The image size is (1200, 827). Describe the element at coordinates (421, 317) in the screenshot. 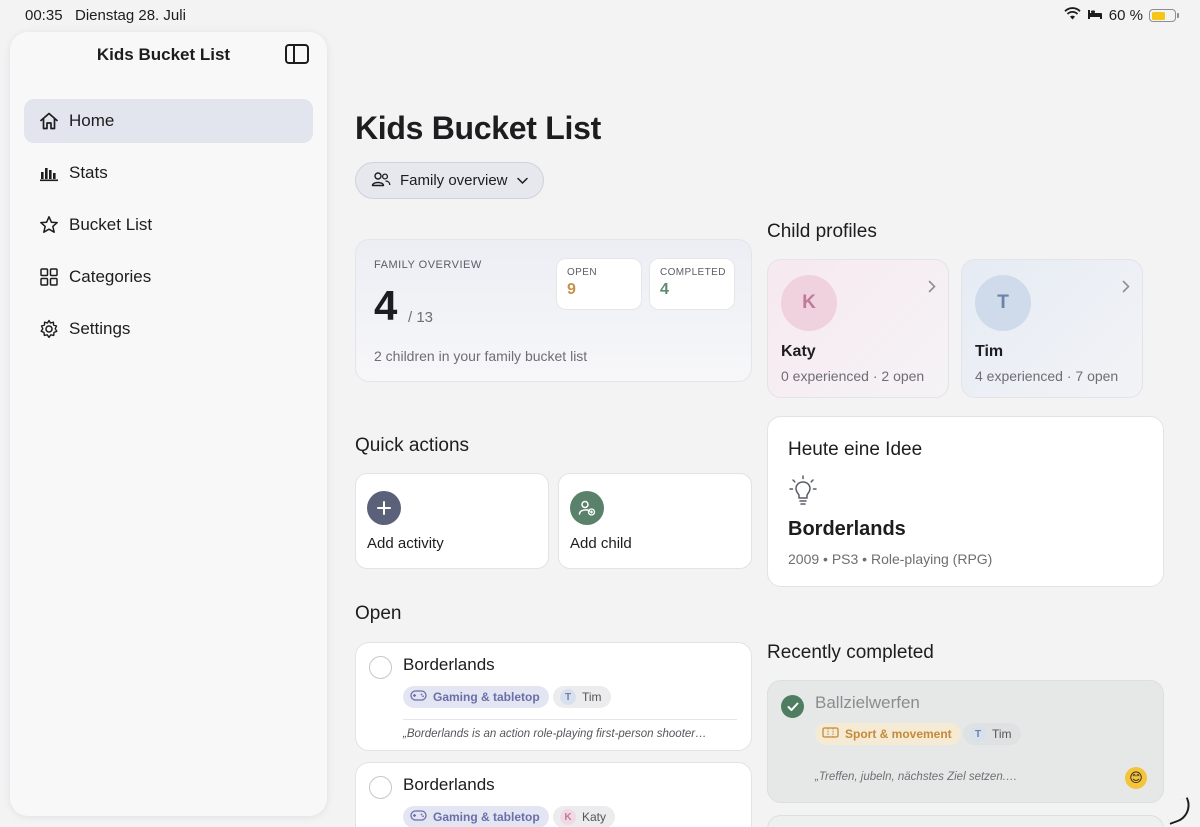

I see `overview-total: / 13` at that location.